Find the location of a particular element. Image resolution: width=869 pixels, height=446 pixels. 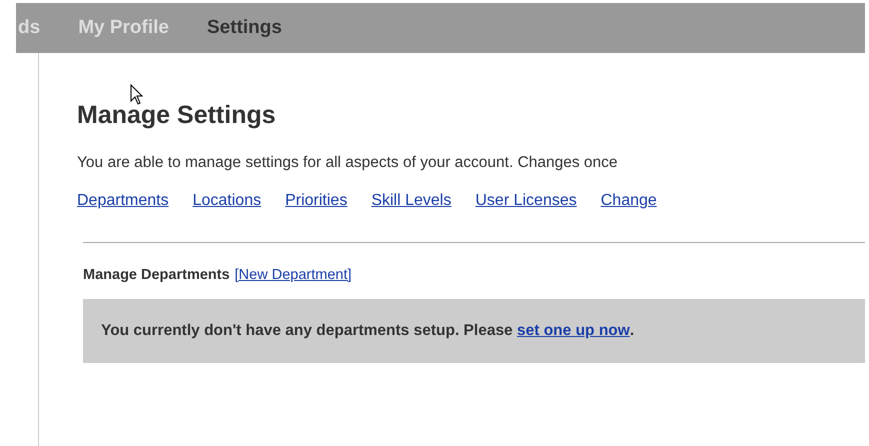

notice-text: You currently don't have any departments setup. Please is located at coordinates (307, 331).